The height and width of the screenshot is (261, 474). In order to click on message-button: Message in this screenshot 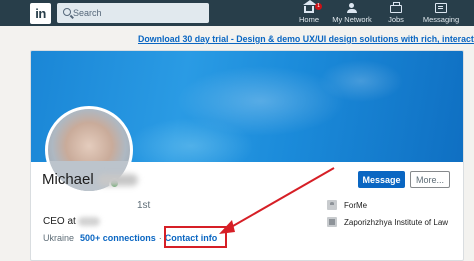, I will do `click(381, 179)`.